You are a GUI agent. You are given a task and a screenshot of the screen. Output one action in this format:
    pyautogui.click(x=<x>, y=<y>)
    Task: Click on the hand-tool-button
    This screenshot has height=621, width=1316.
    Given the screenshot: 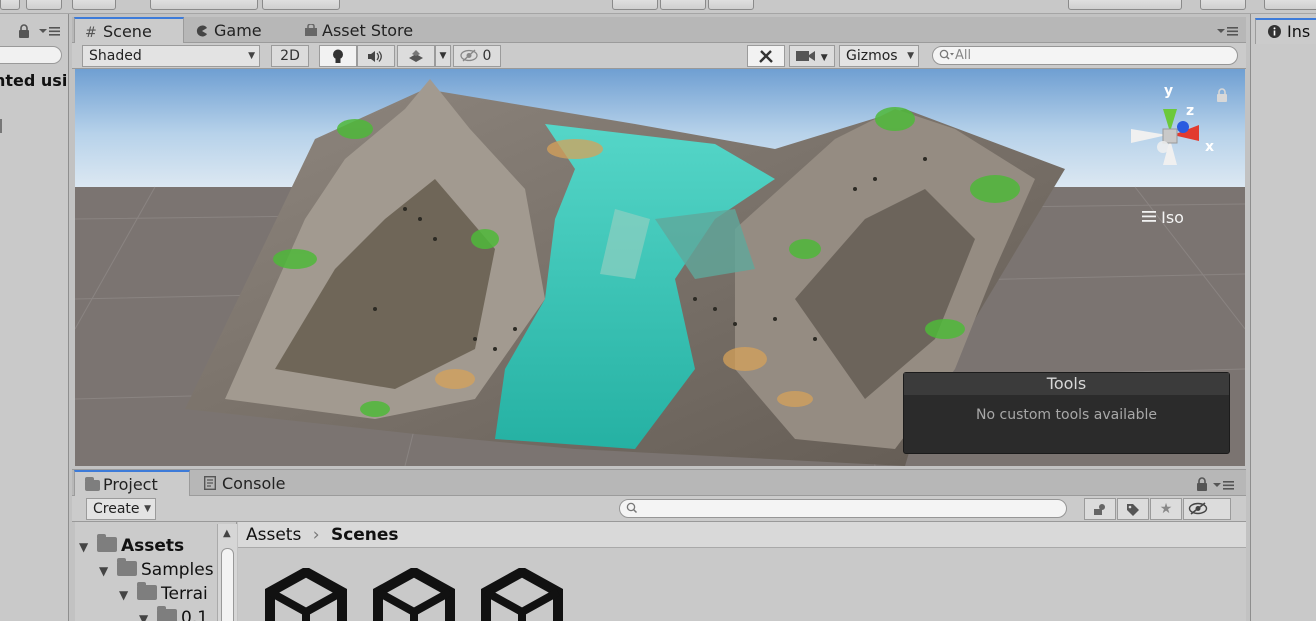 What is the action you would take?
    pyautogui.click(x=10, y=5)
    